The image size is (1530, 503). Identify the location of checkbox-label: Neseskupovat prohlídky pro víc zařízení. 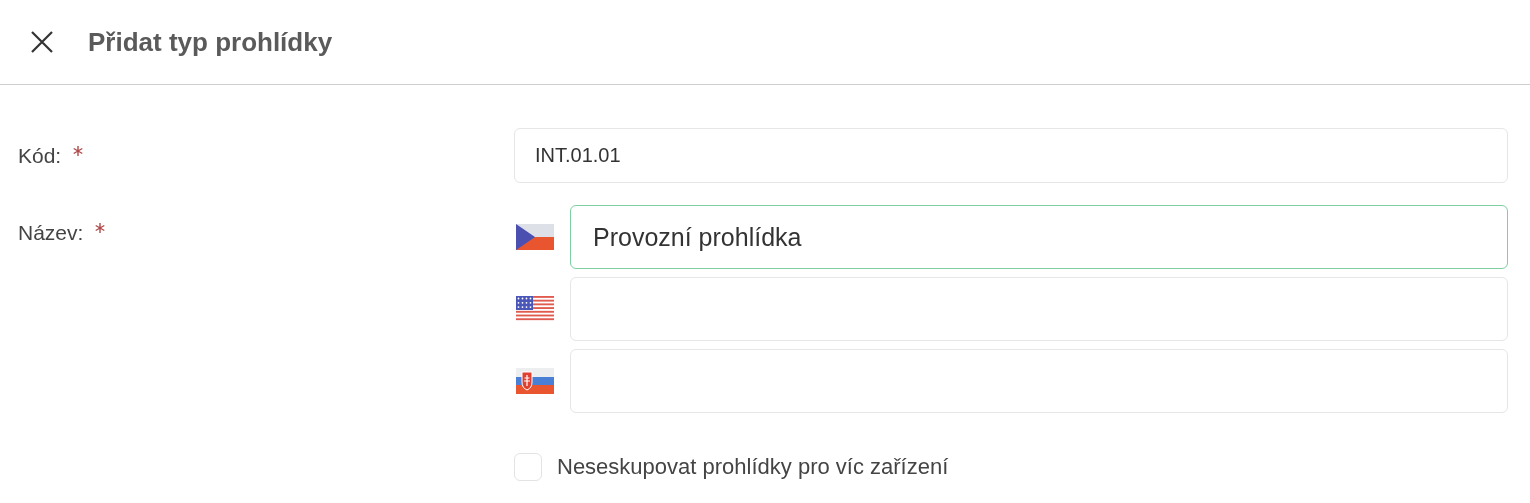
(753, 467).